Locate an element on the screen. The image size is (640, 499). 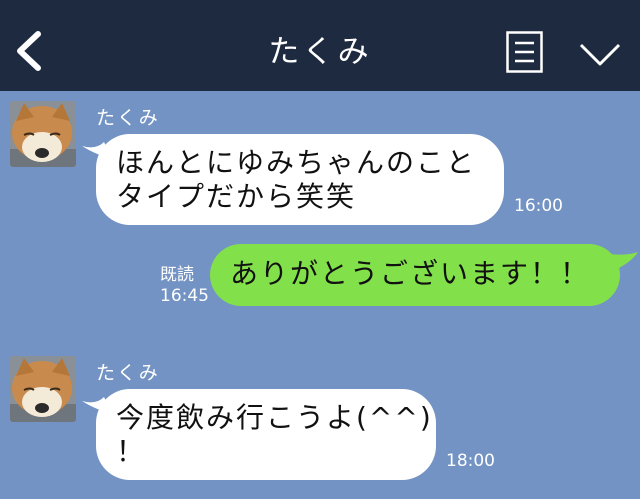
read-status: 既読 is located at coordinates (177, 275).